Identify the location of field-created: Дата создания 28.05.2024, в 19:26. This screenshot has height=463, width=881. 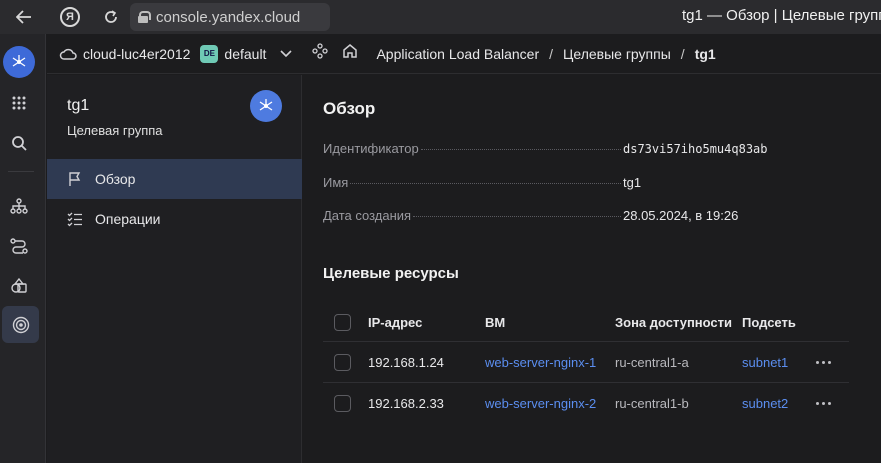
(548, 217).